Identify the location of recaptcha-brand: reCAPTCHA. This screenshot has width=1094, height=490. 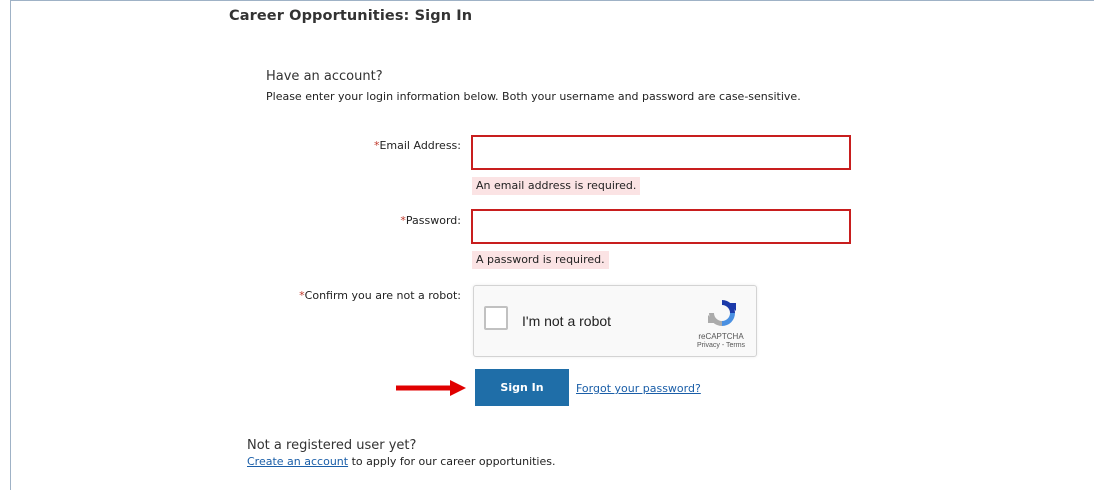
(721, 336).